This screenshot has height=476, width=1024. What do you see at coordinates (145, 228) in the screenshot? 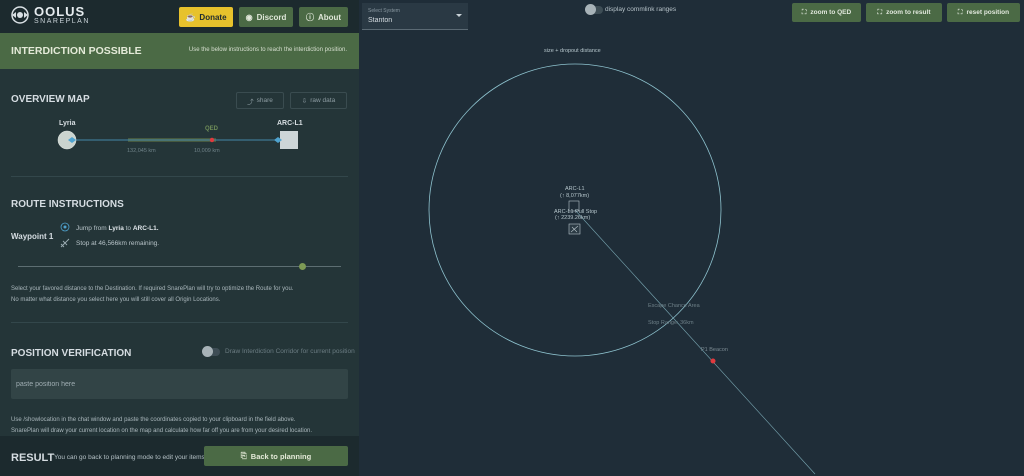
I see `jump-to: ARC-L1.` at bounding box center [145, 228].